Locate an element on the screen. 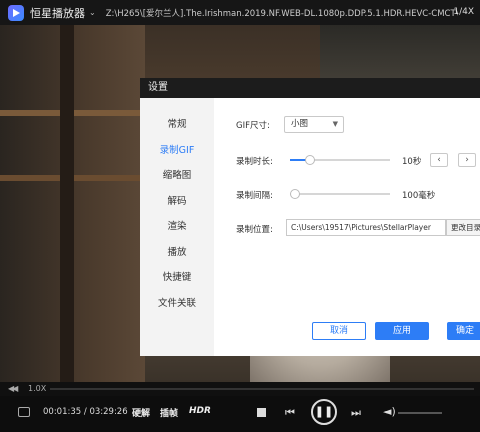 This screenshot has height=432, width=480. rewind-icon: ◀◀ is located at coordinates (13, 388).